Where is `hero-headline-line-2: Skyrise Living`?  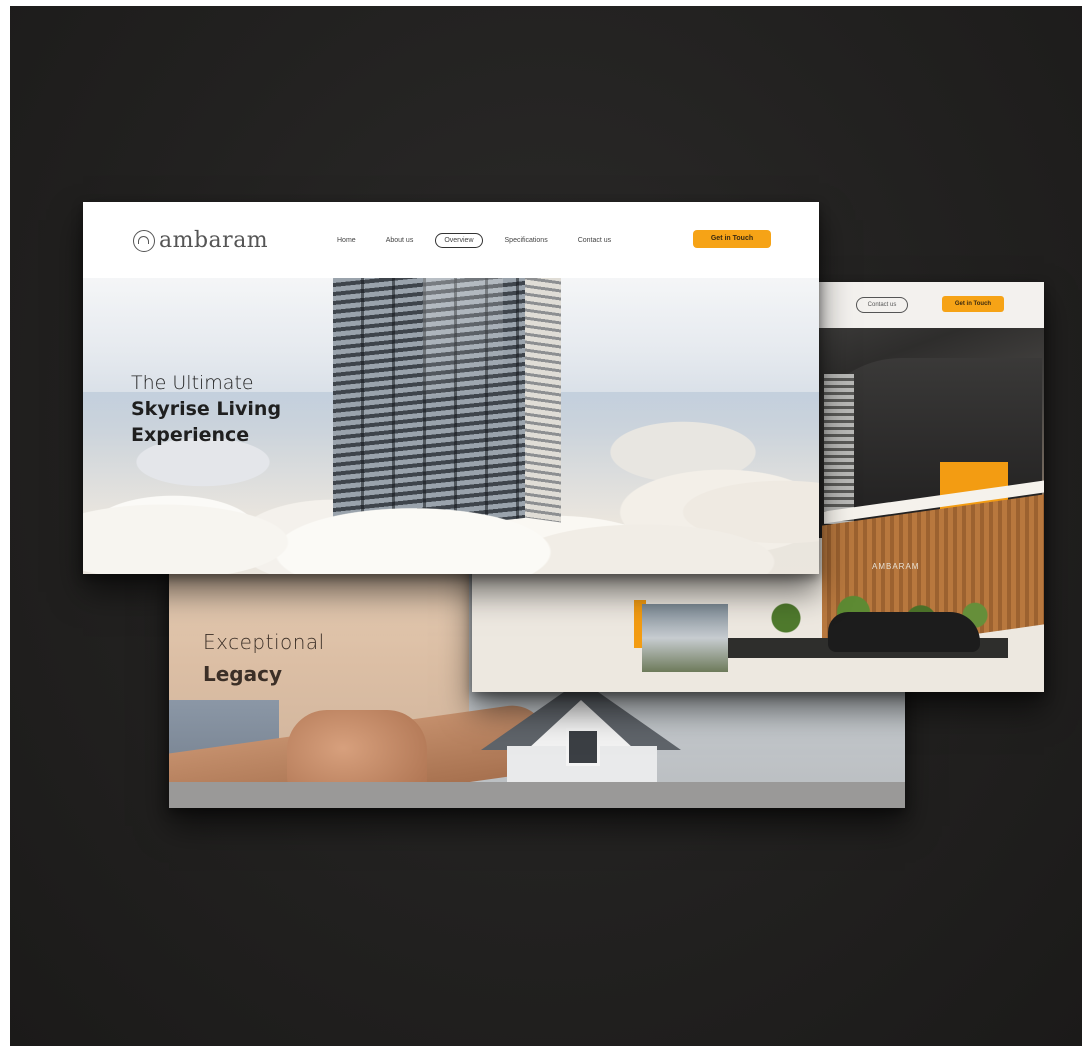 hero-headline-line-2: Skyrise Living is located at coordinates (206, 409).